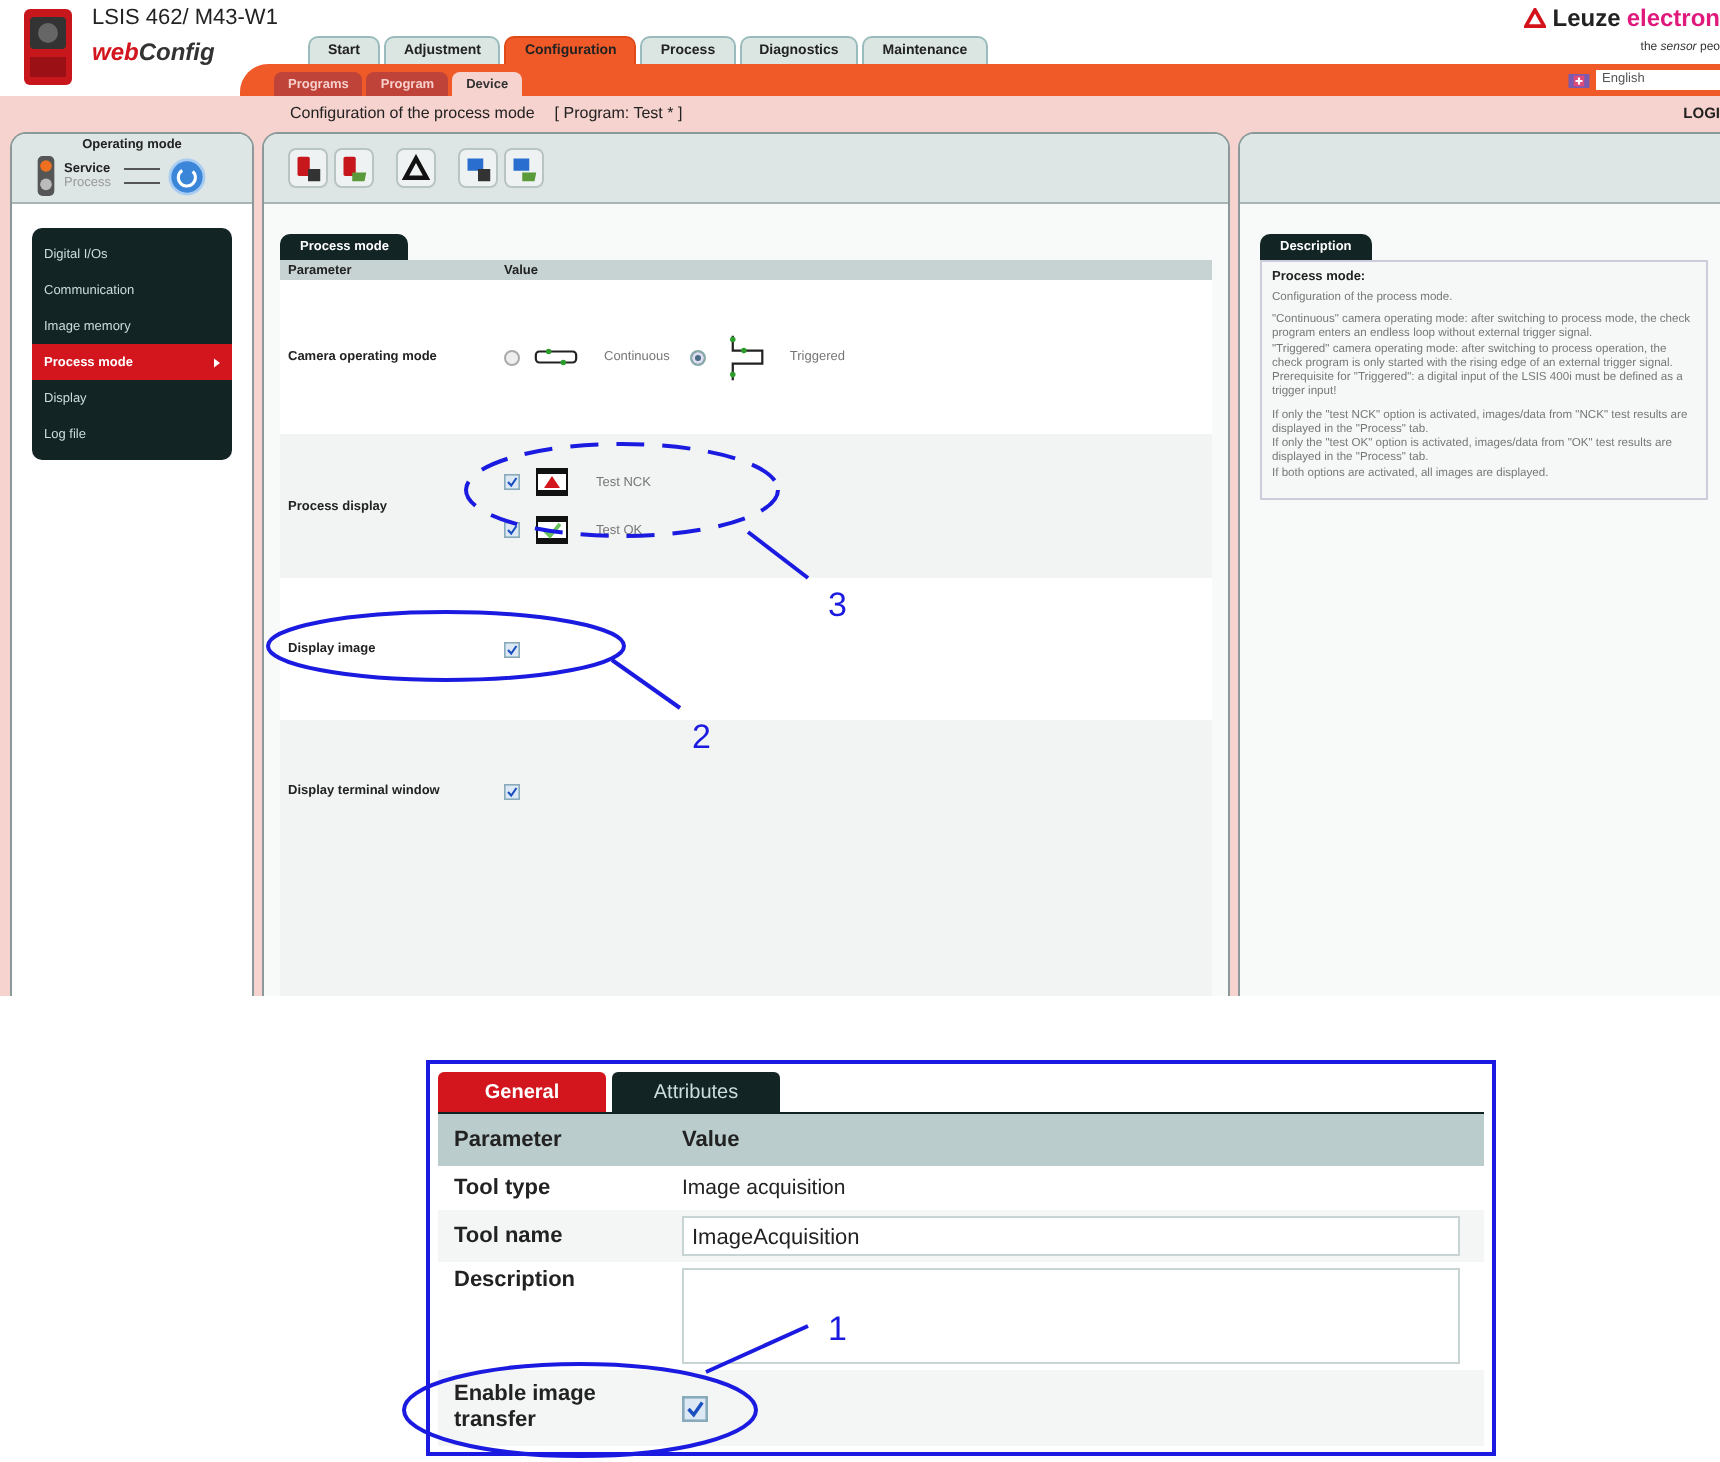 The width and height of the screenshot is (1720, 1462). Describe the element at coordinates (552, 482) in the screenshot. I see `film-warning-icon` at that location.